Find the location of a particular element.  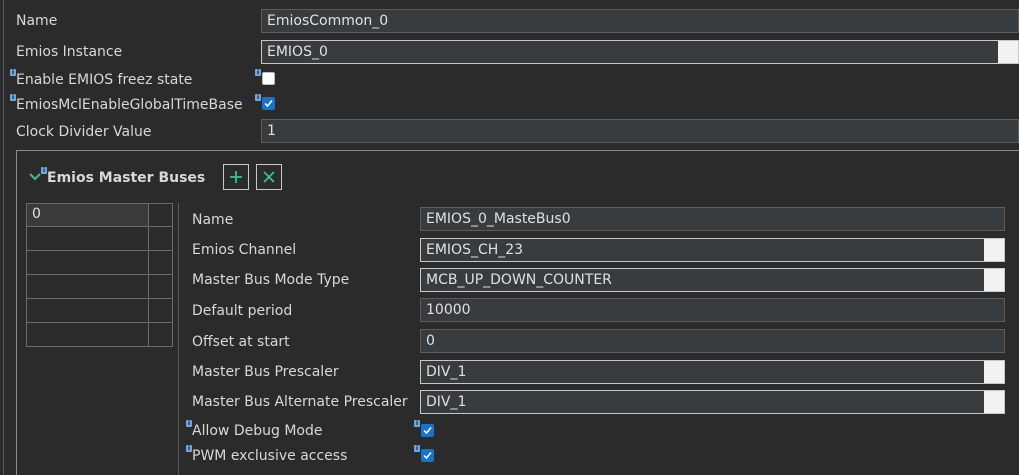

offset-start-label: Offset at start is located at coordinates (241, 342).